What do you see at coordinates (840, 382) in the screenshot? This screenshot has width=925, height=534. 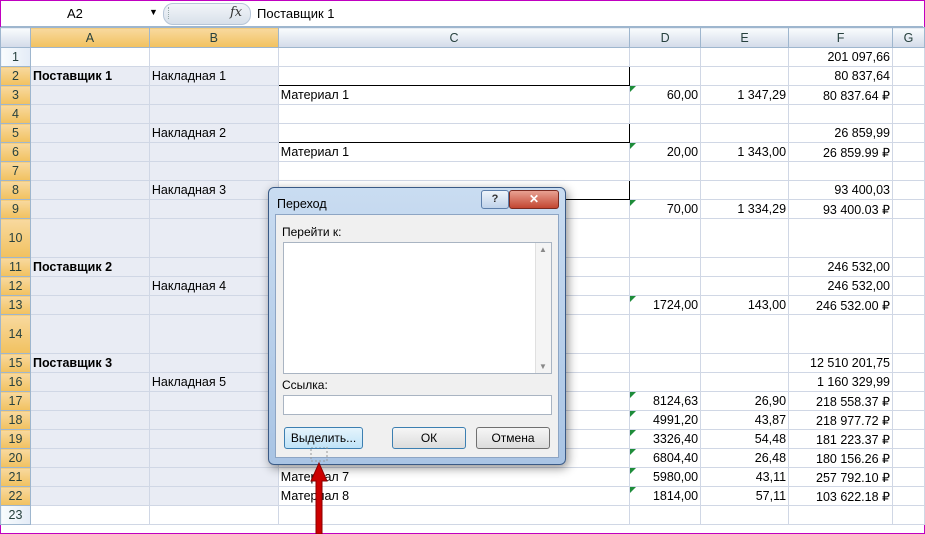 I see `cell-f: 1 160 329,99` at bounding box center [840, 382].